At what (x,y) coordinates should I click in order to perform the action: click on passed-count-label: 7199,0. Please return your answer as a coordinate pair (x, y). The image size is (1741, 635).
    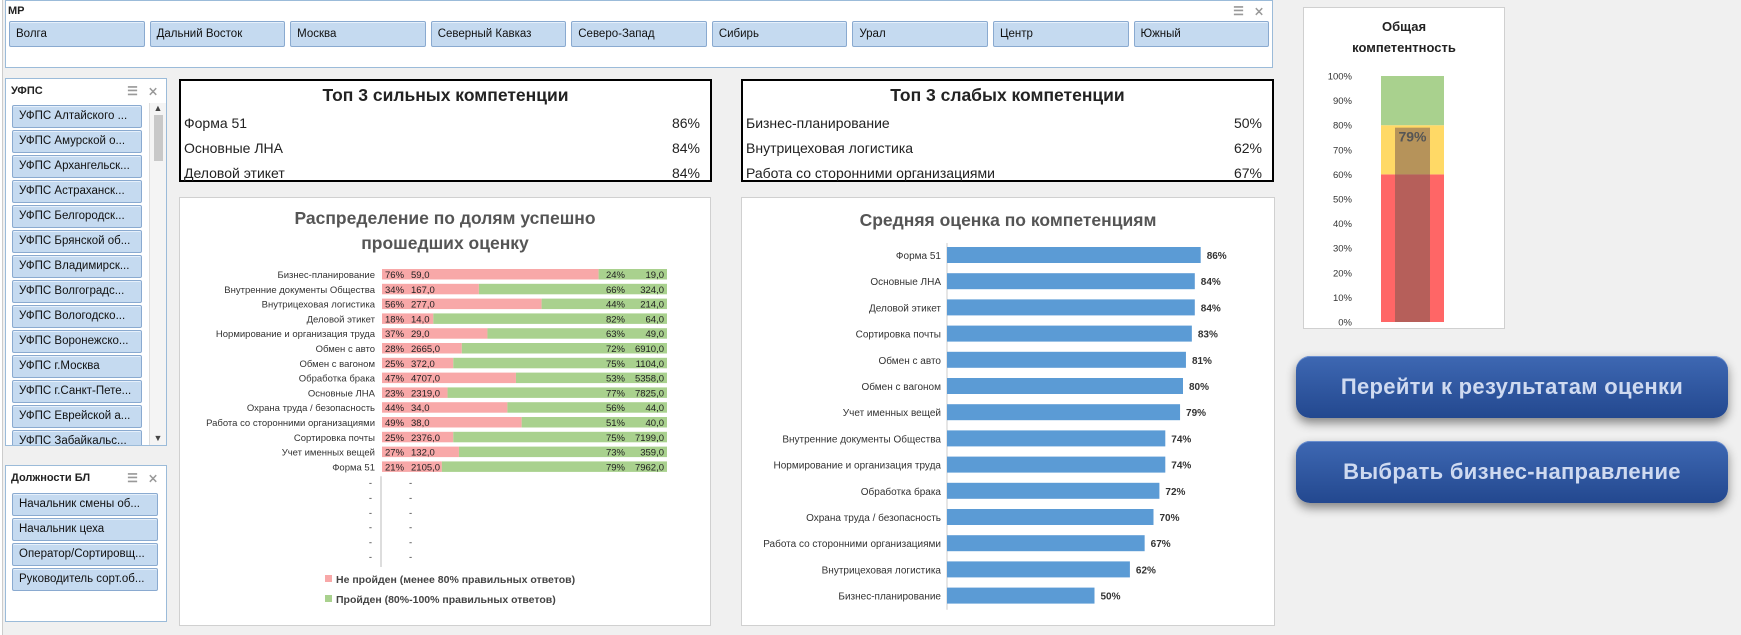
    Looking at the image, I should click on (649, 438).